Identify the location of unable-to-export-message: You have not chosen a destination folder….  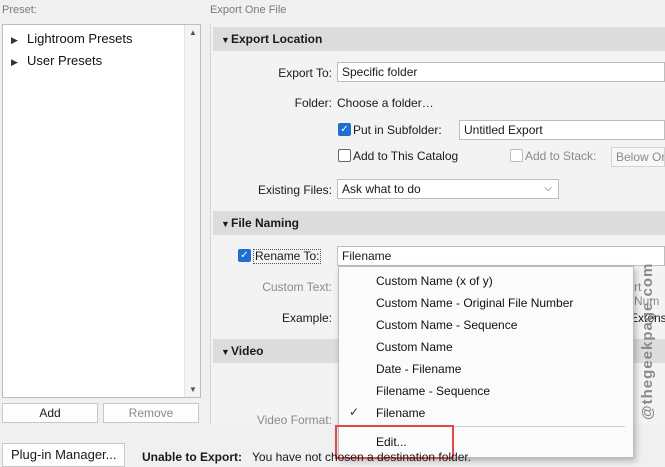
(362, 457).